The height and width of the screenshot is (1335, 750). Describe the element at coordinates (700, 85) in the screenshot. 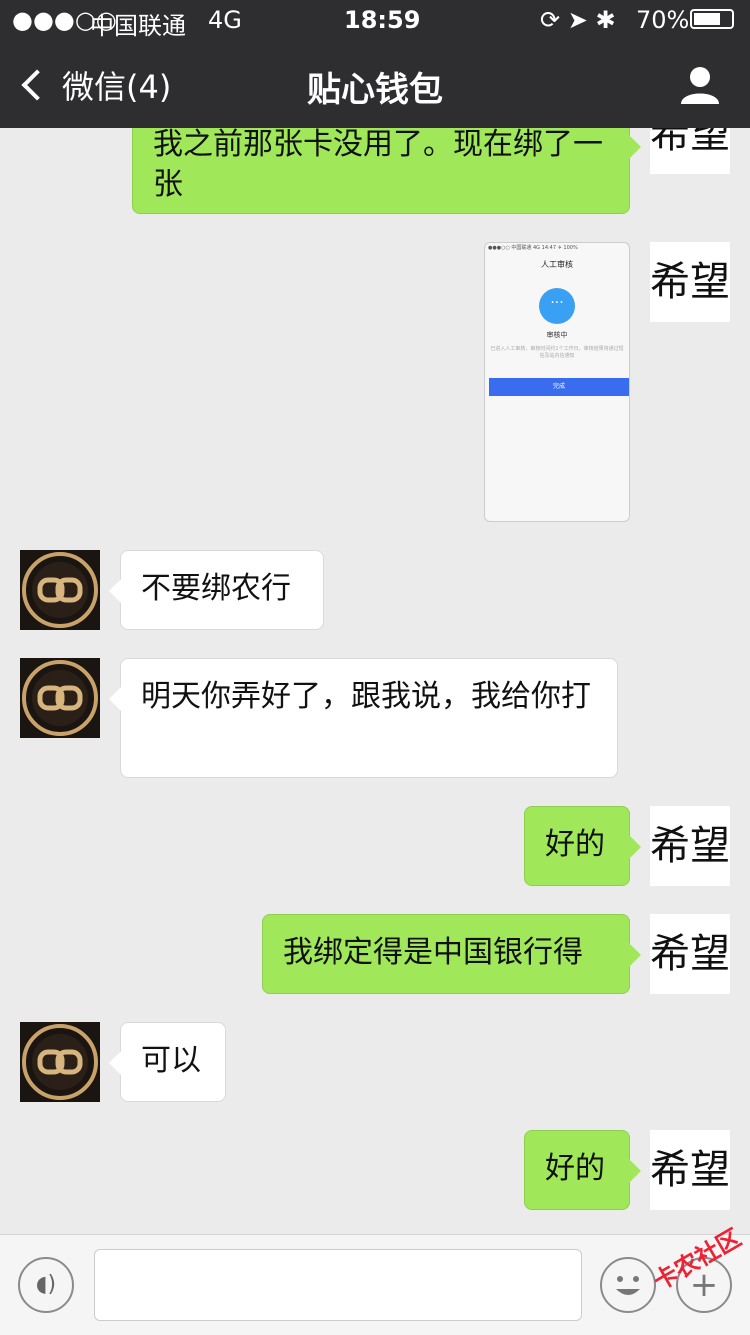

I see `profile-icon` at that location.